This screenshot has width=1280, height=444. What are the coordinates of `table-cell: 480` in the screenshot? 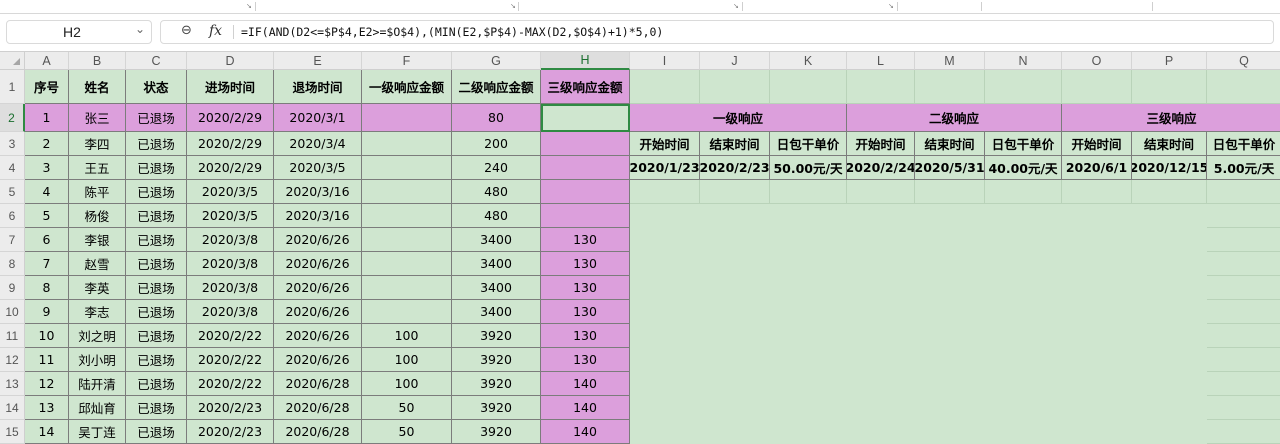 It's located at (496, 216).